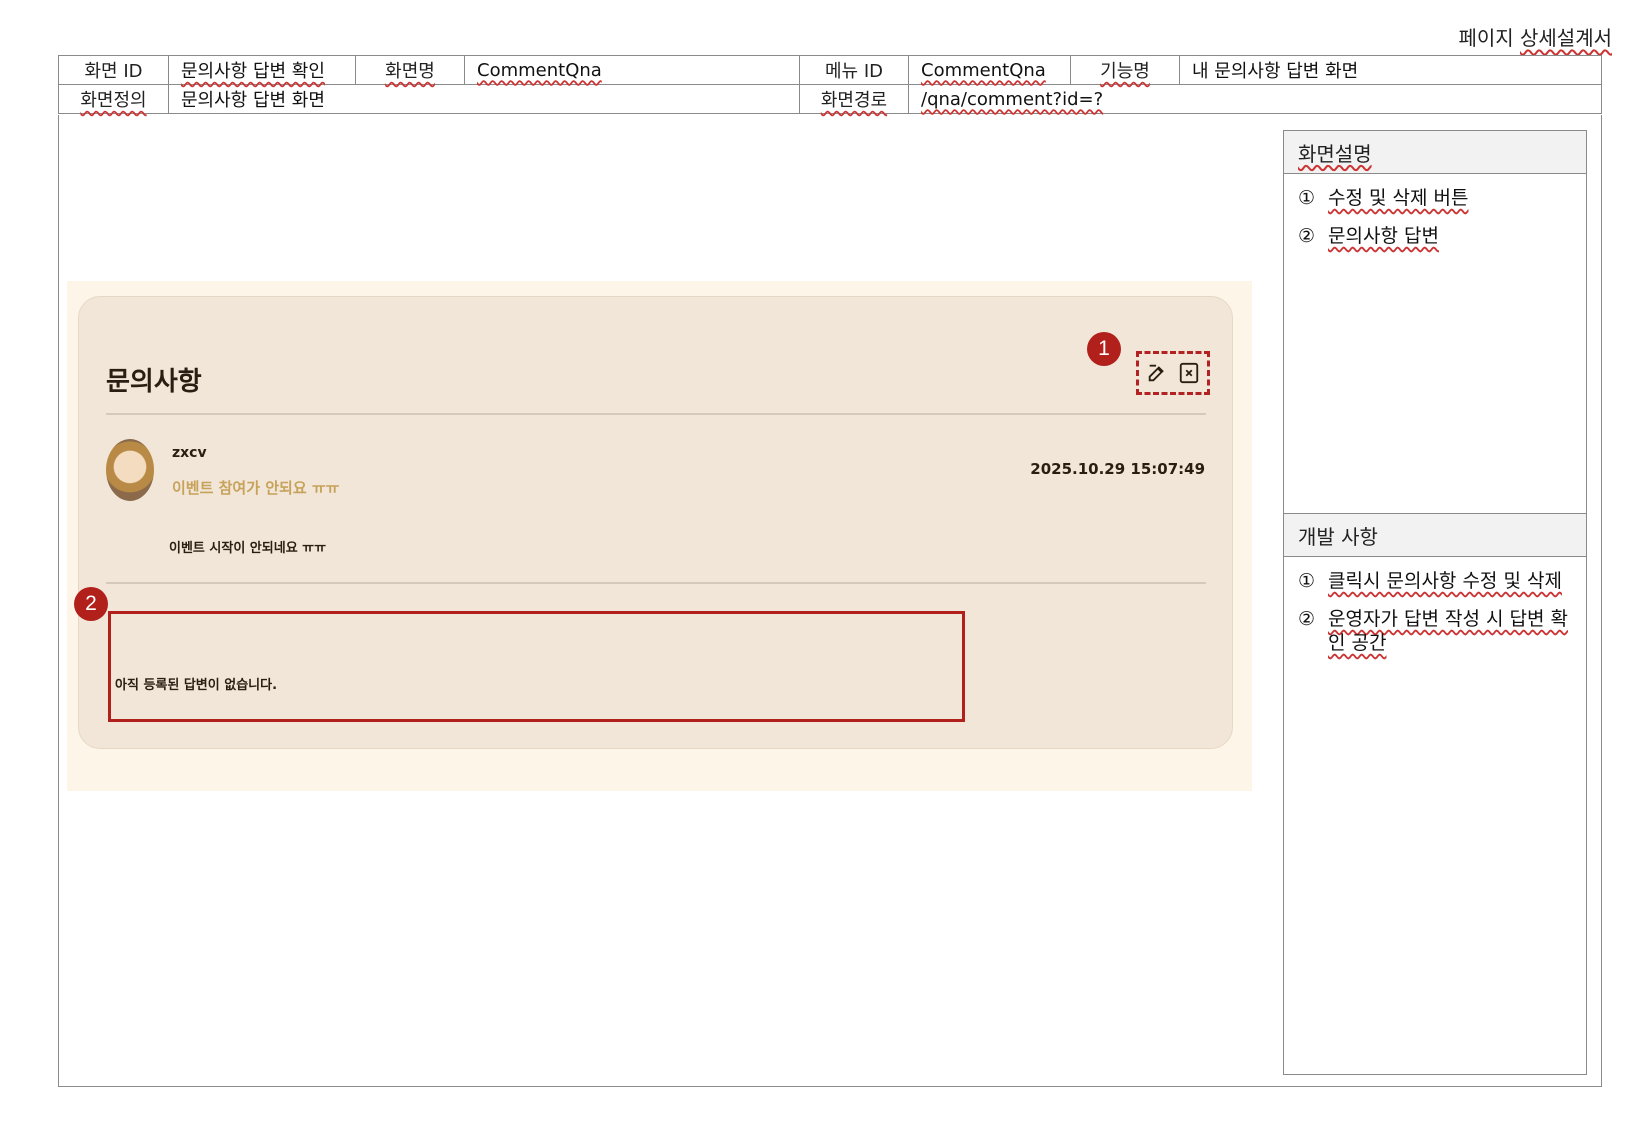 The height and width of the screenshot is (1130, 1650). I want to click on screen-id-label: 화면 ID, so click(113, 70).